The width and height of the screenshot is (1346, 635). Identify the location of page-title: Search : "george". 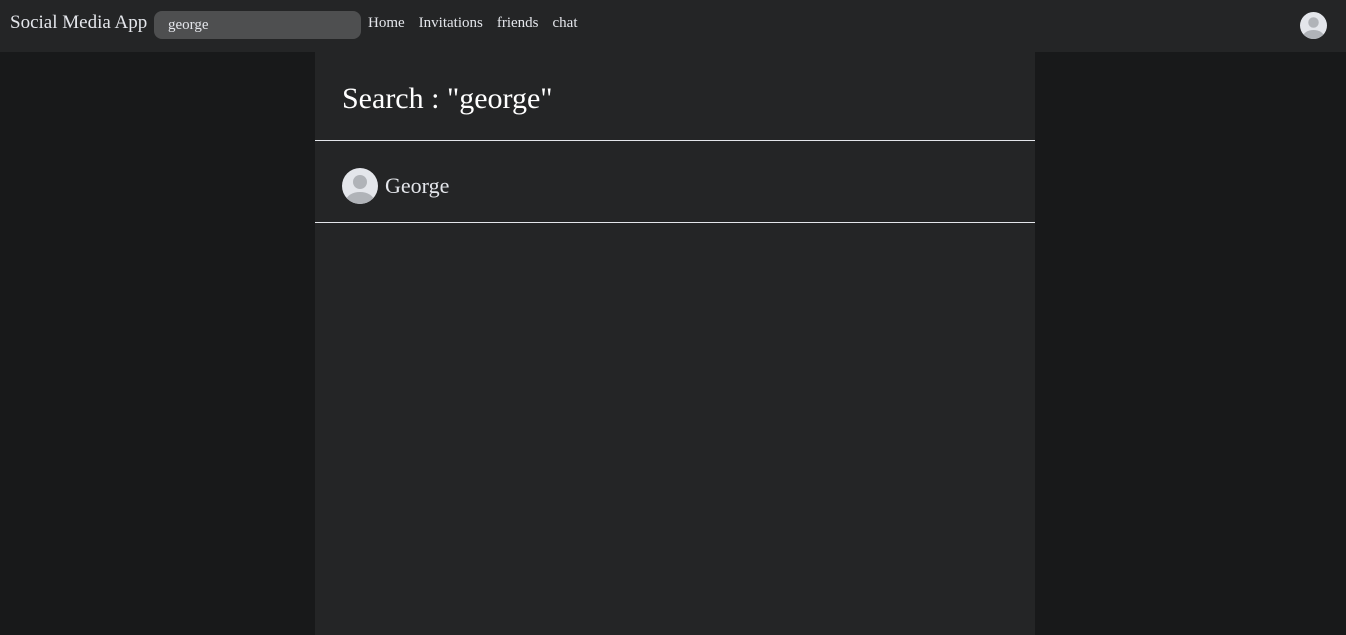
(447, 98).